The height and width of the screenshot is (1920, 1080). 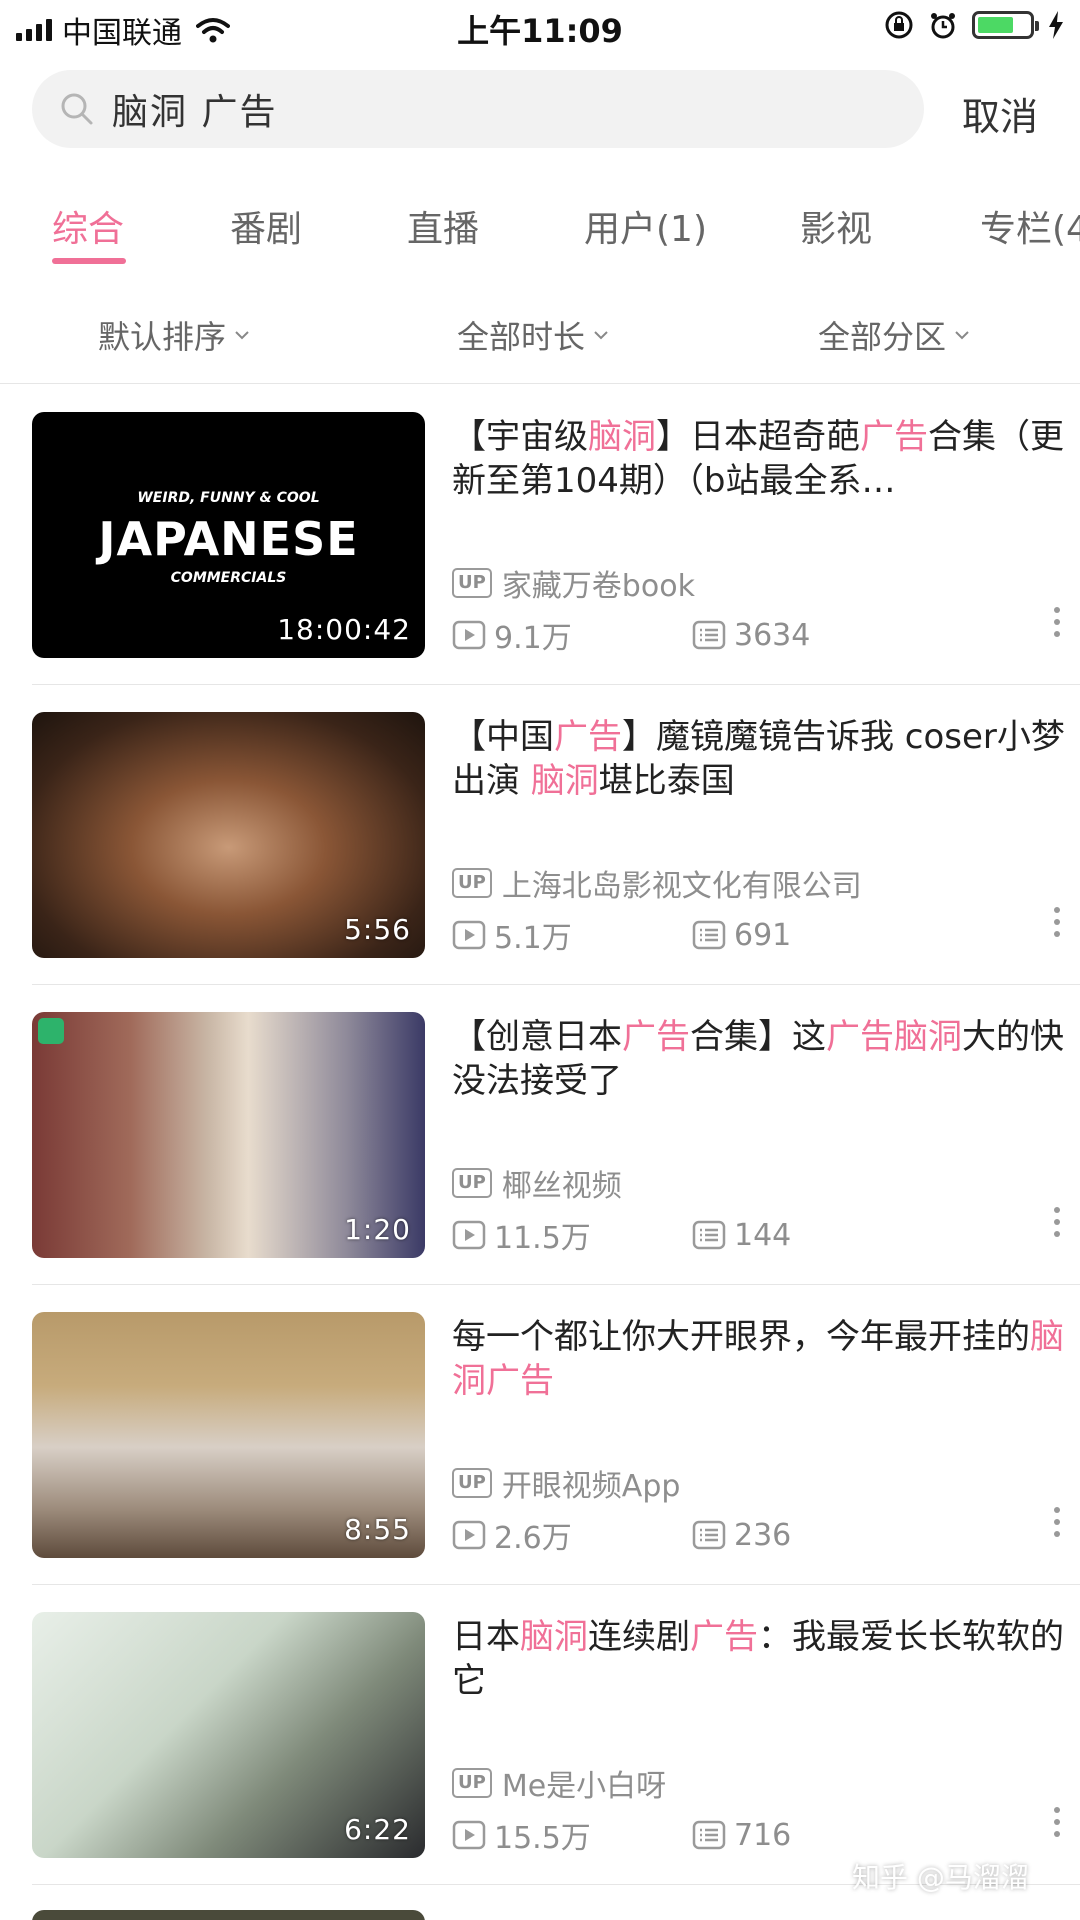 I want to click on rotation-lock-icon, so click(x=899, y=25).